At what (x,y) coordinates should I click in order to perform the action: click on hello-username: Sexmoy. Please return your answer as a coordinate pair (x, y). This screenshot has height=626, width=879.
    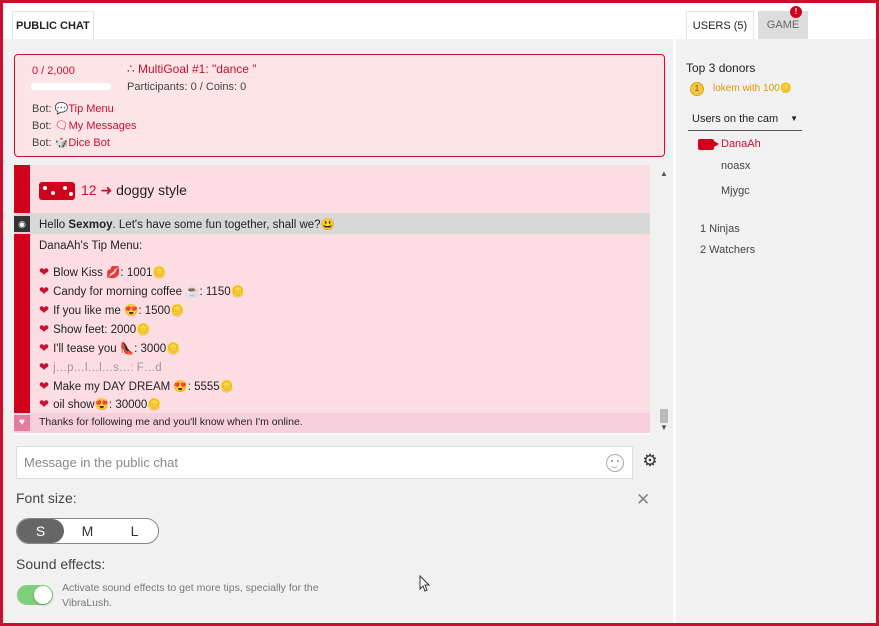
    Looking at the image, I should click on (90, 225).